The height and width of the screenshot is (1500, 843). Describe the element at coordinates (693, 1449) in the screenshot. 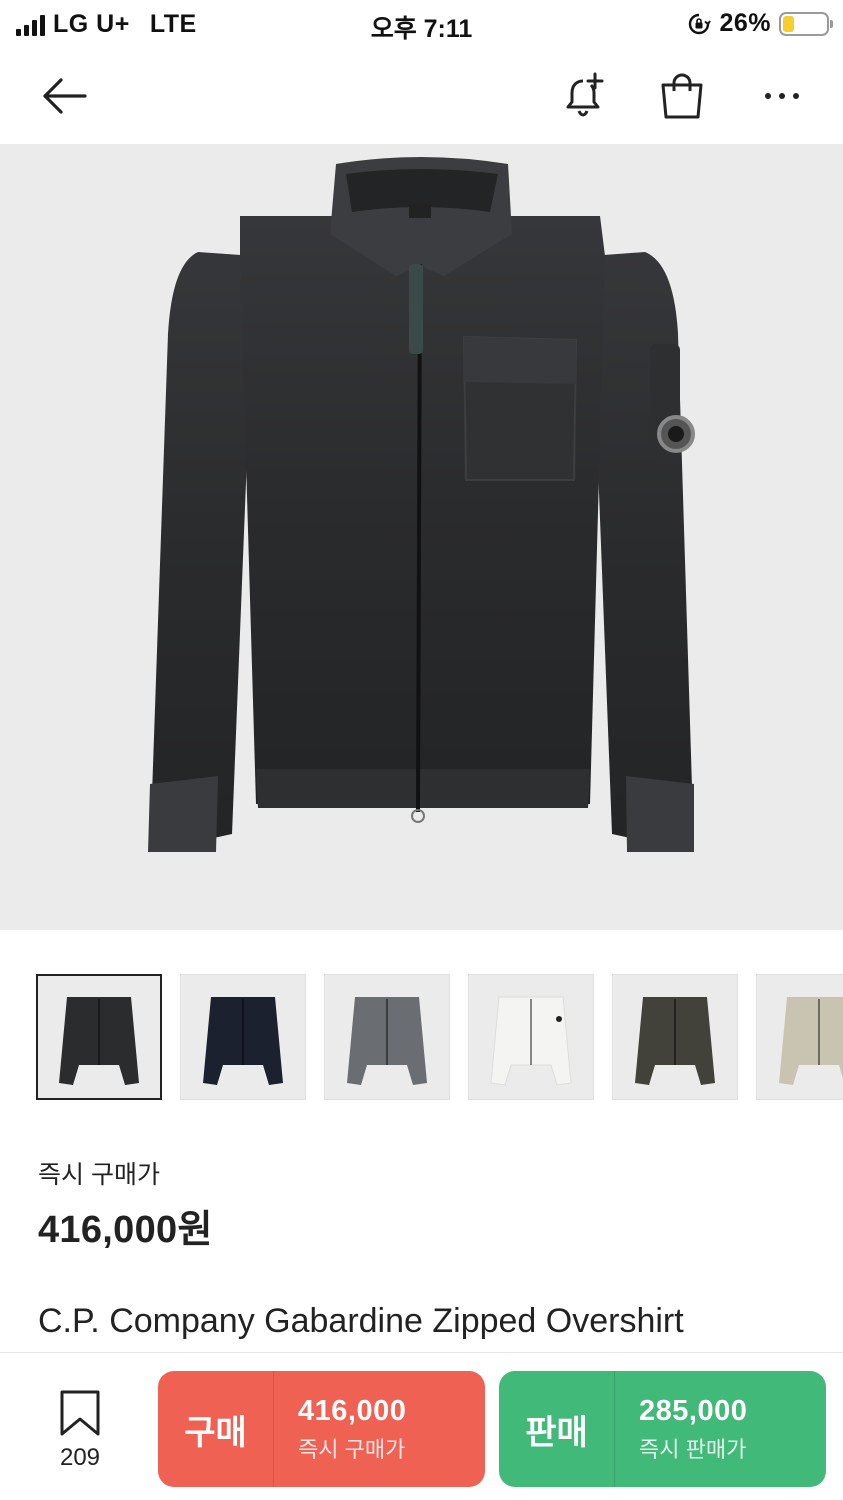

I see `sell-price-caption: 즉시 판매가` at that location.